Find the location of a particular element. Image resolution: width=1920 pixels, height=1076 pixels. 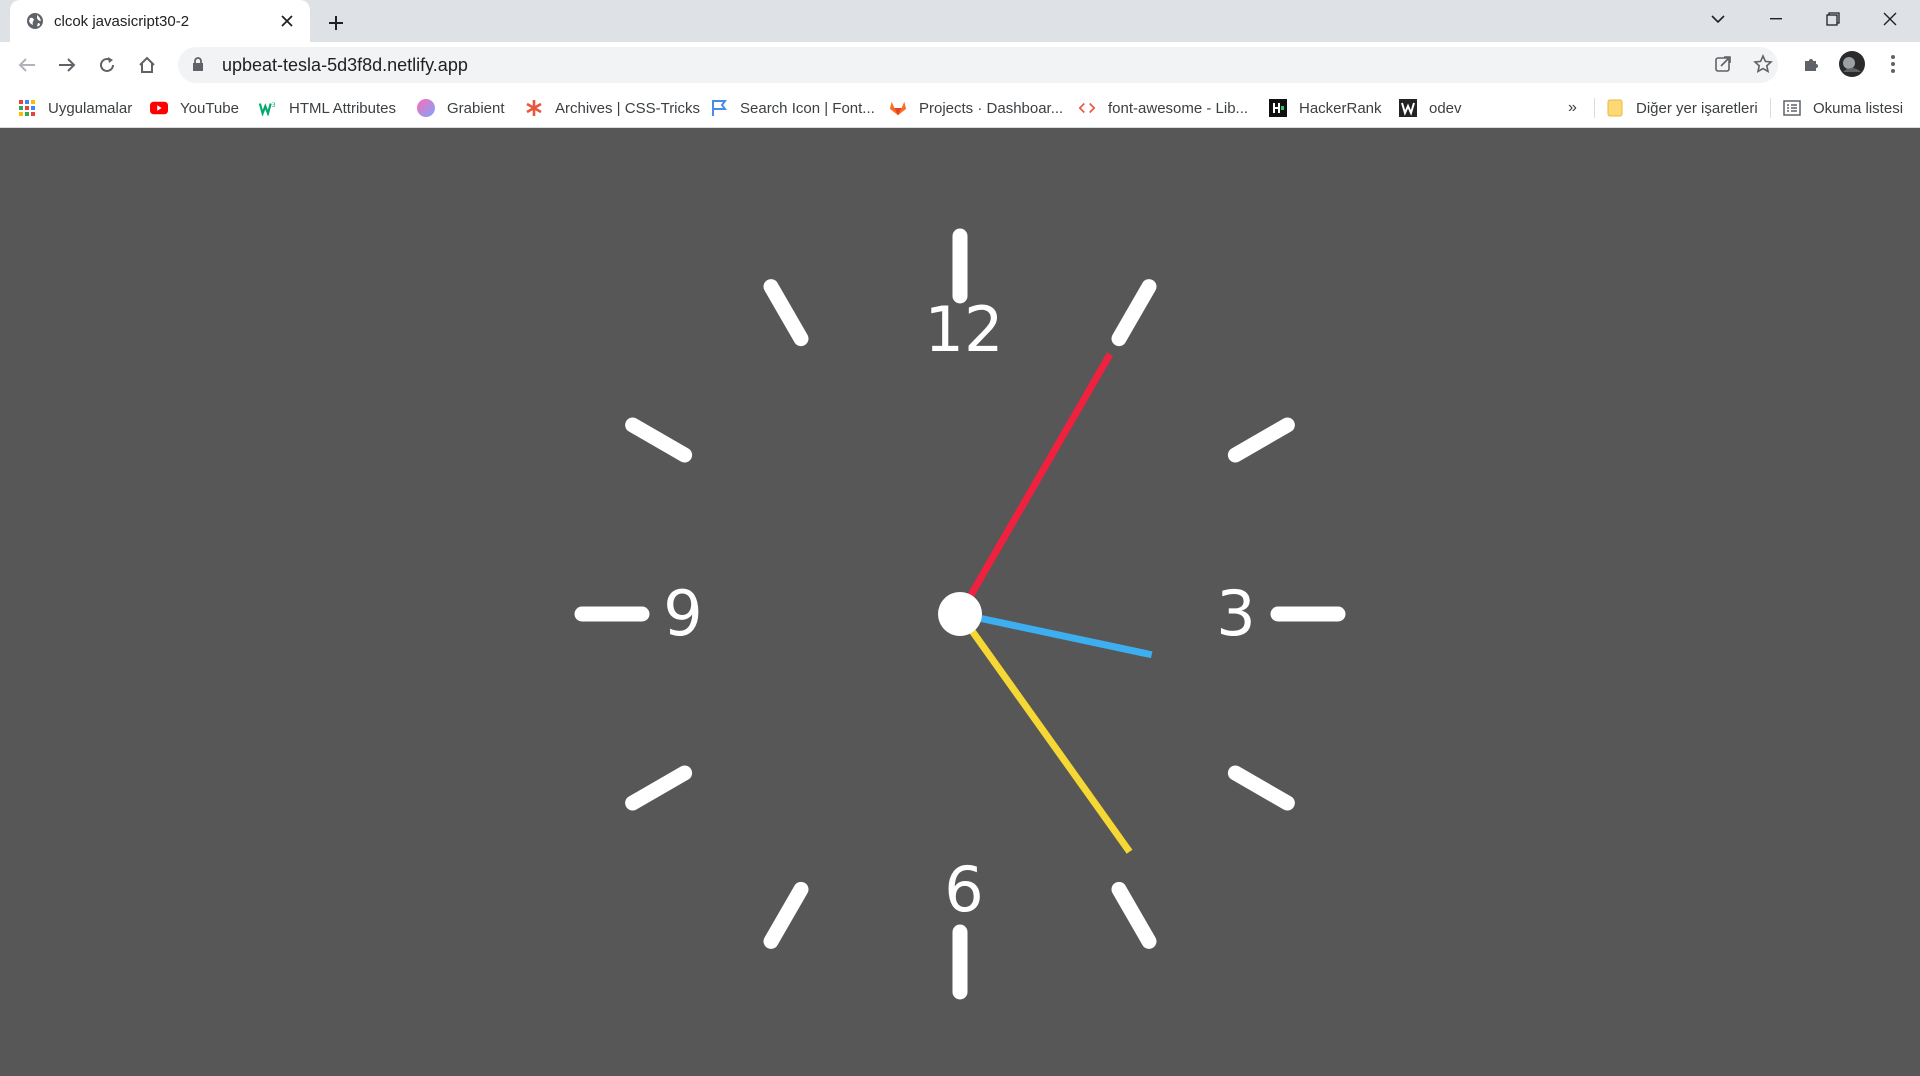

clock-center-dot is located at coordinates (960, 614).